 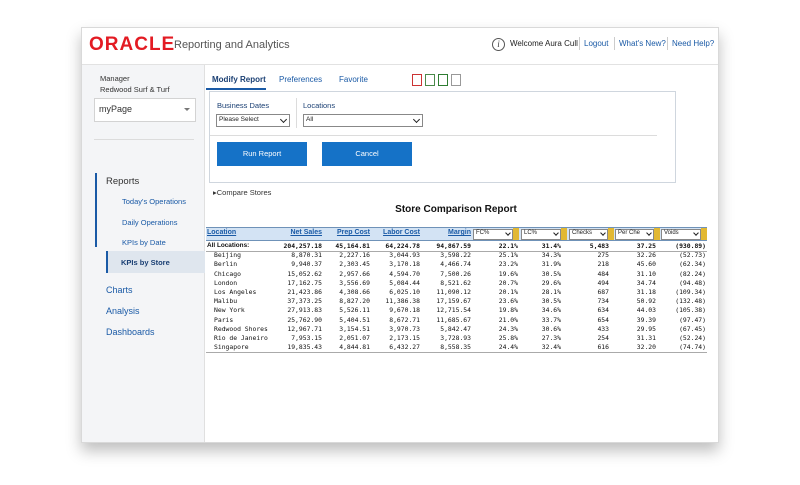 What do you see at coordinates (130, 332) in the screenshot?
I see `sidebar-item-dashboards: Dashboards` at bounding box center [130, 332].